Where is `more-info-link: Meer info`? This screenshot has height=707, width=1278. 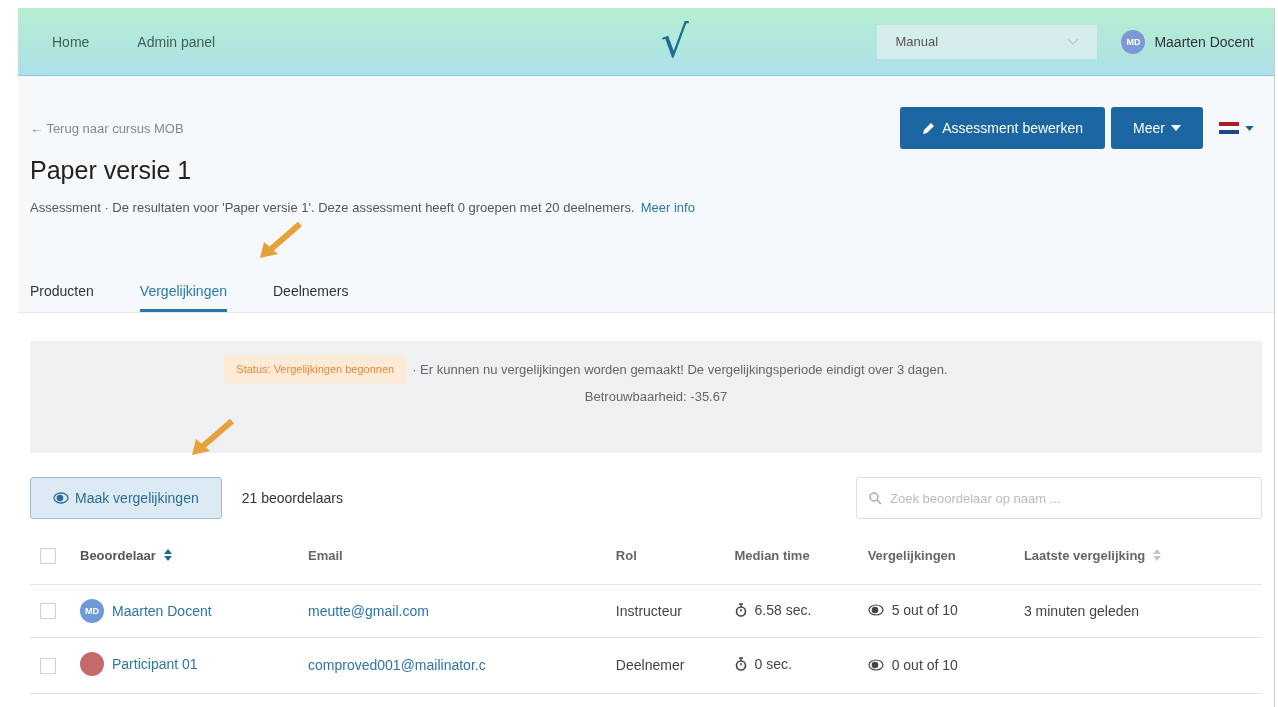
more-info-link: Meer info is located at coordinates (667, 207).